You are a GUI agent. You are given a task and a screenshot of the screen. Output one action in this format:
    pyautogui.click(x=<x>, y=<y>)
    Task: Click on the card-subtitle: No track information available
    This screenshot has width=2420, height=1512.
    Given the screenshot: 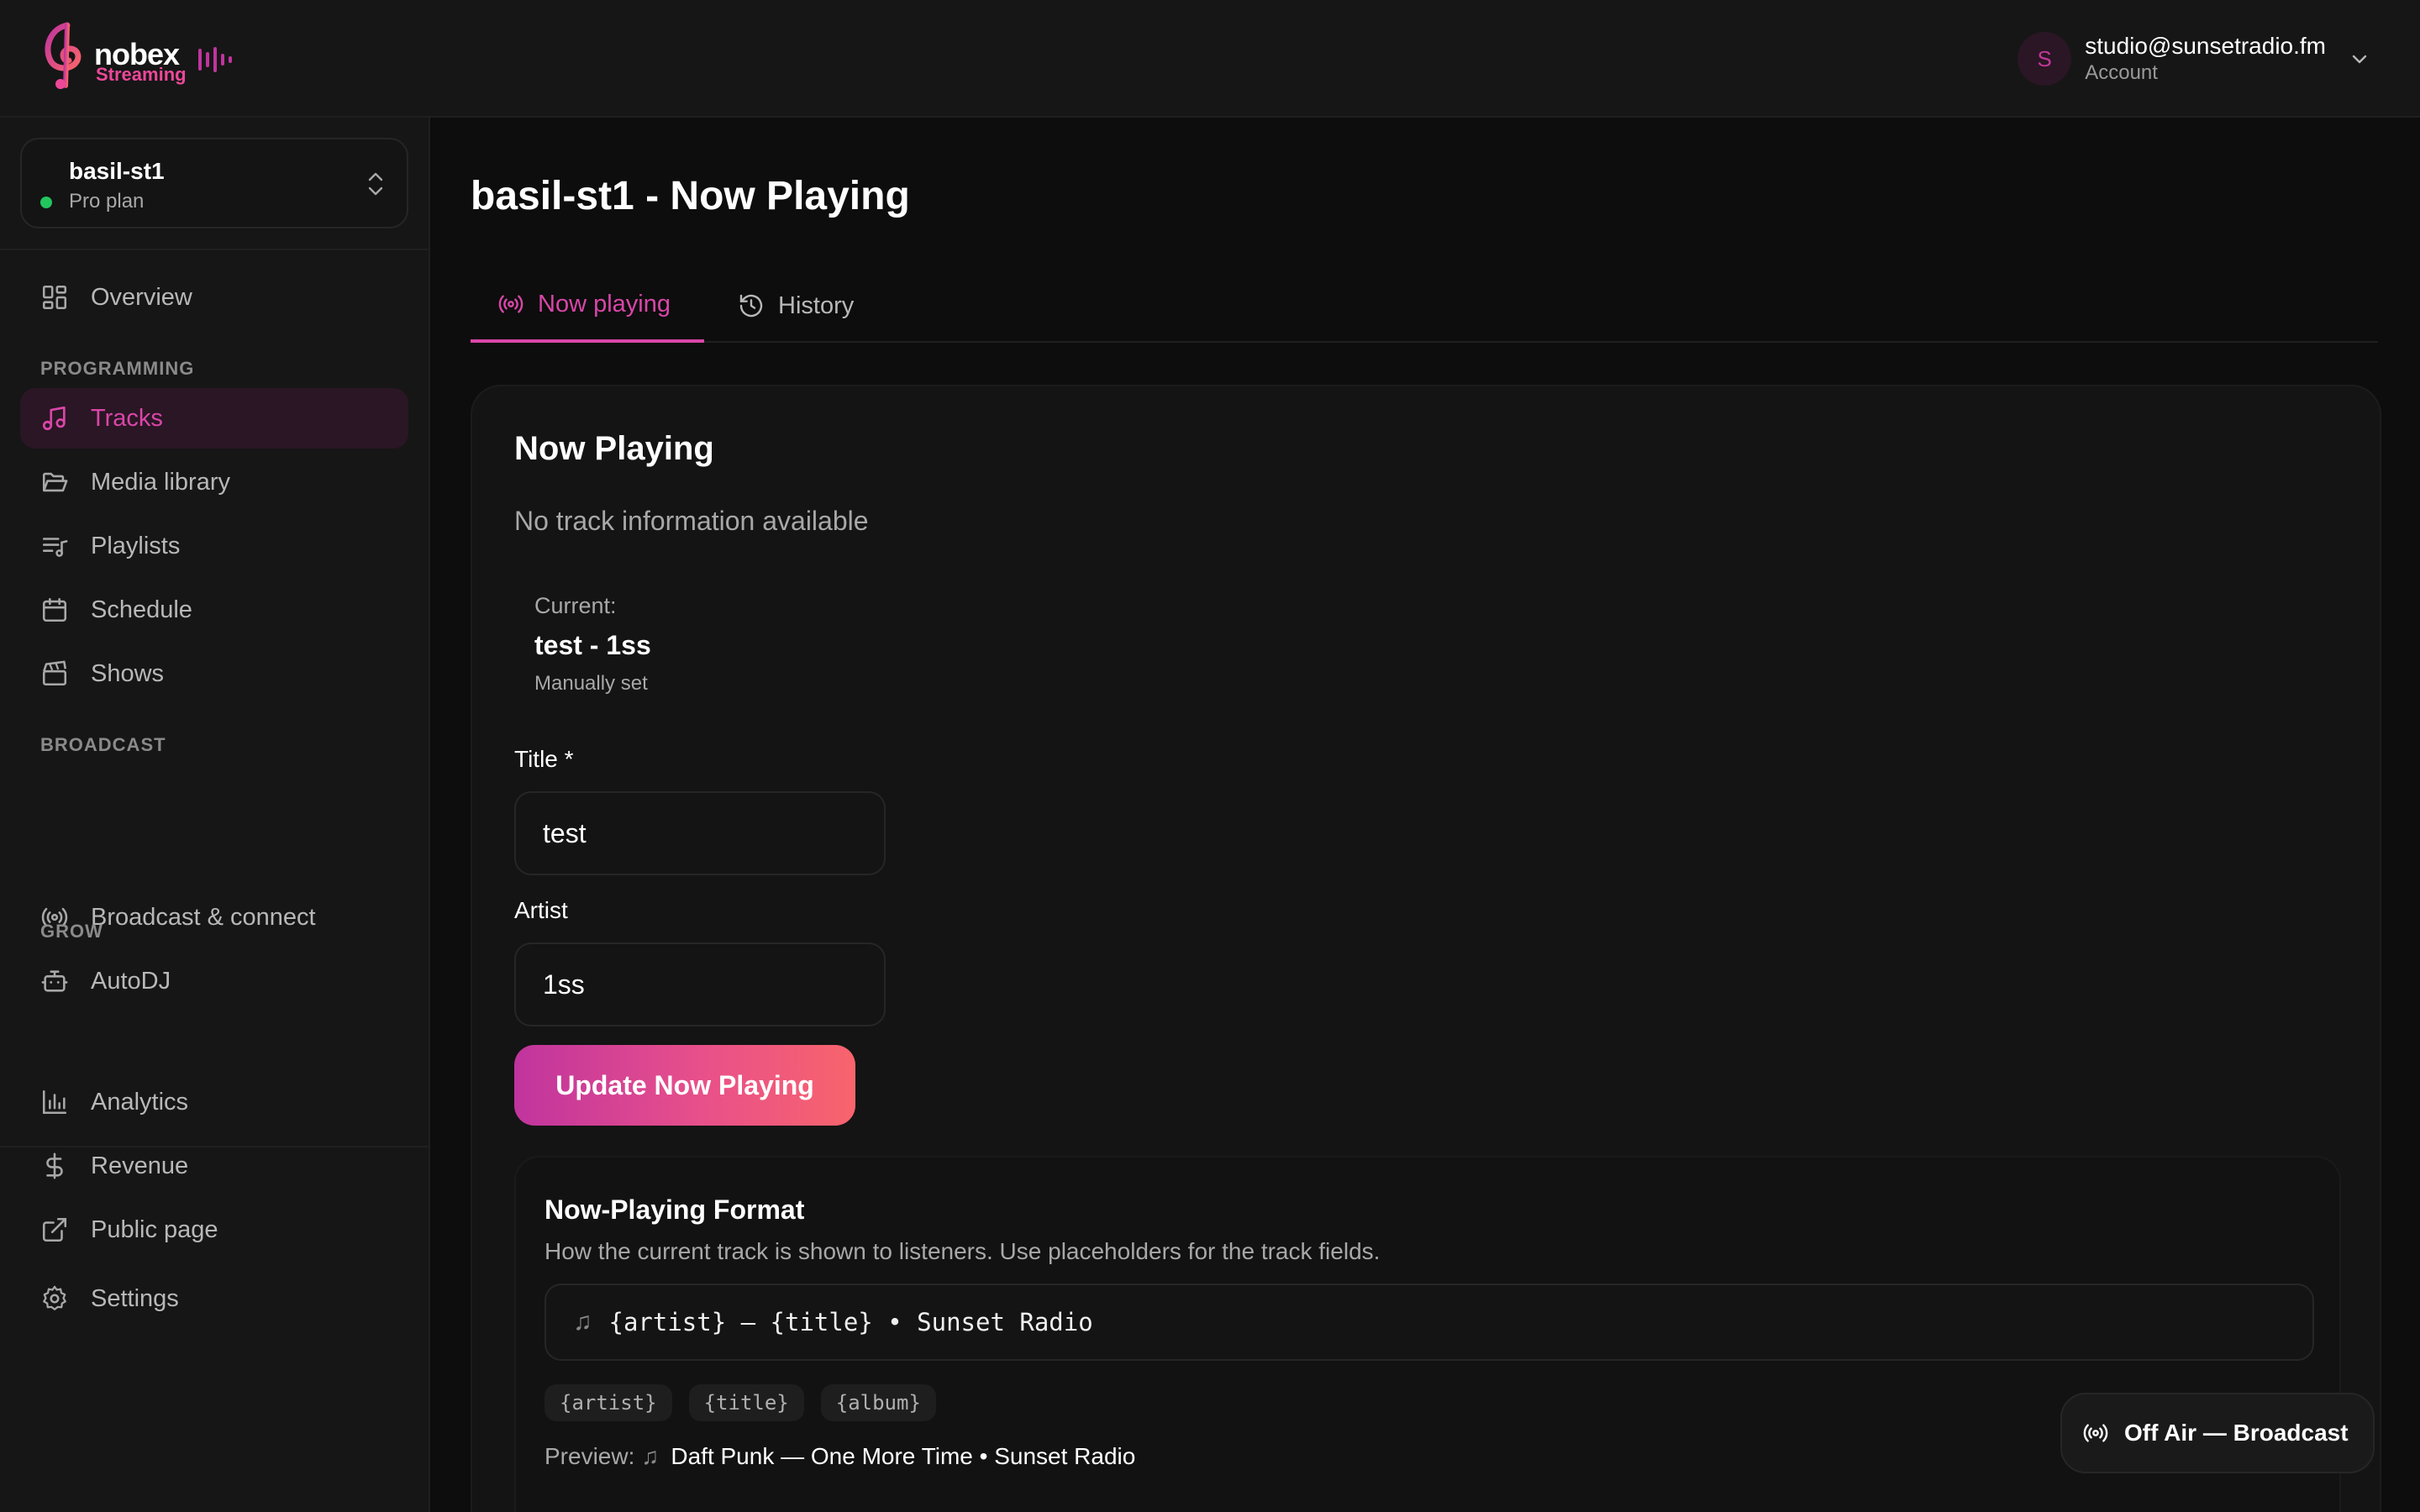 What is the action you would take?
    pyautogui.click(x=691, y=521)
    